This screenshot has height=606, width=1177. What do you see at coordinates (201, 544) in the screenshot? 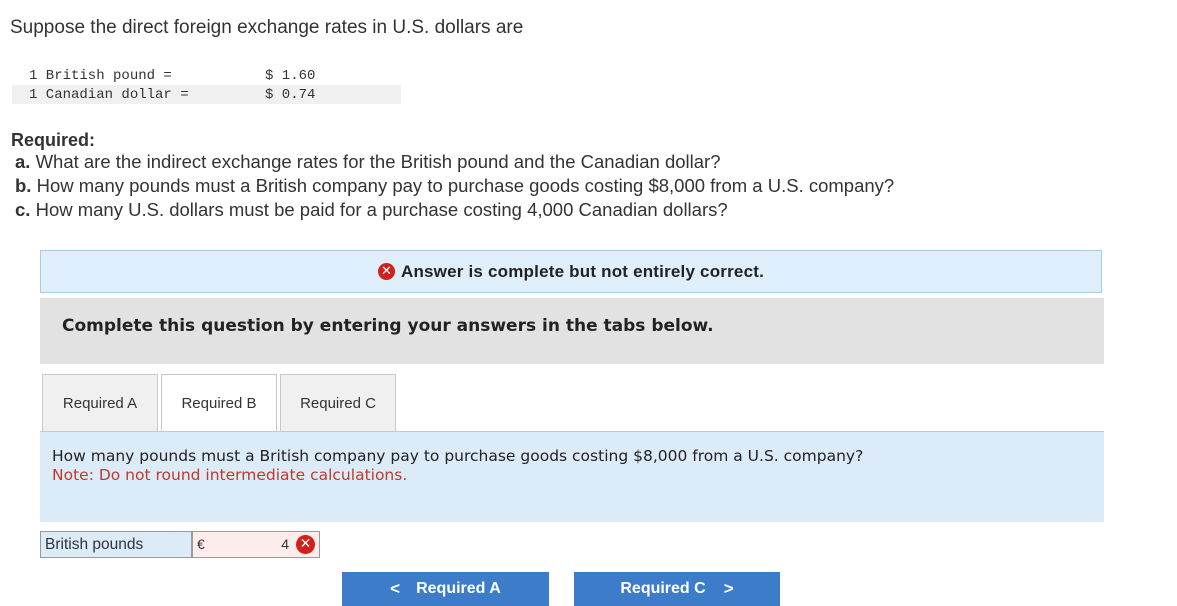
I see `currency-symbol: €` at bounding box center [201, 544].